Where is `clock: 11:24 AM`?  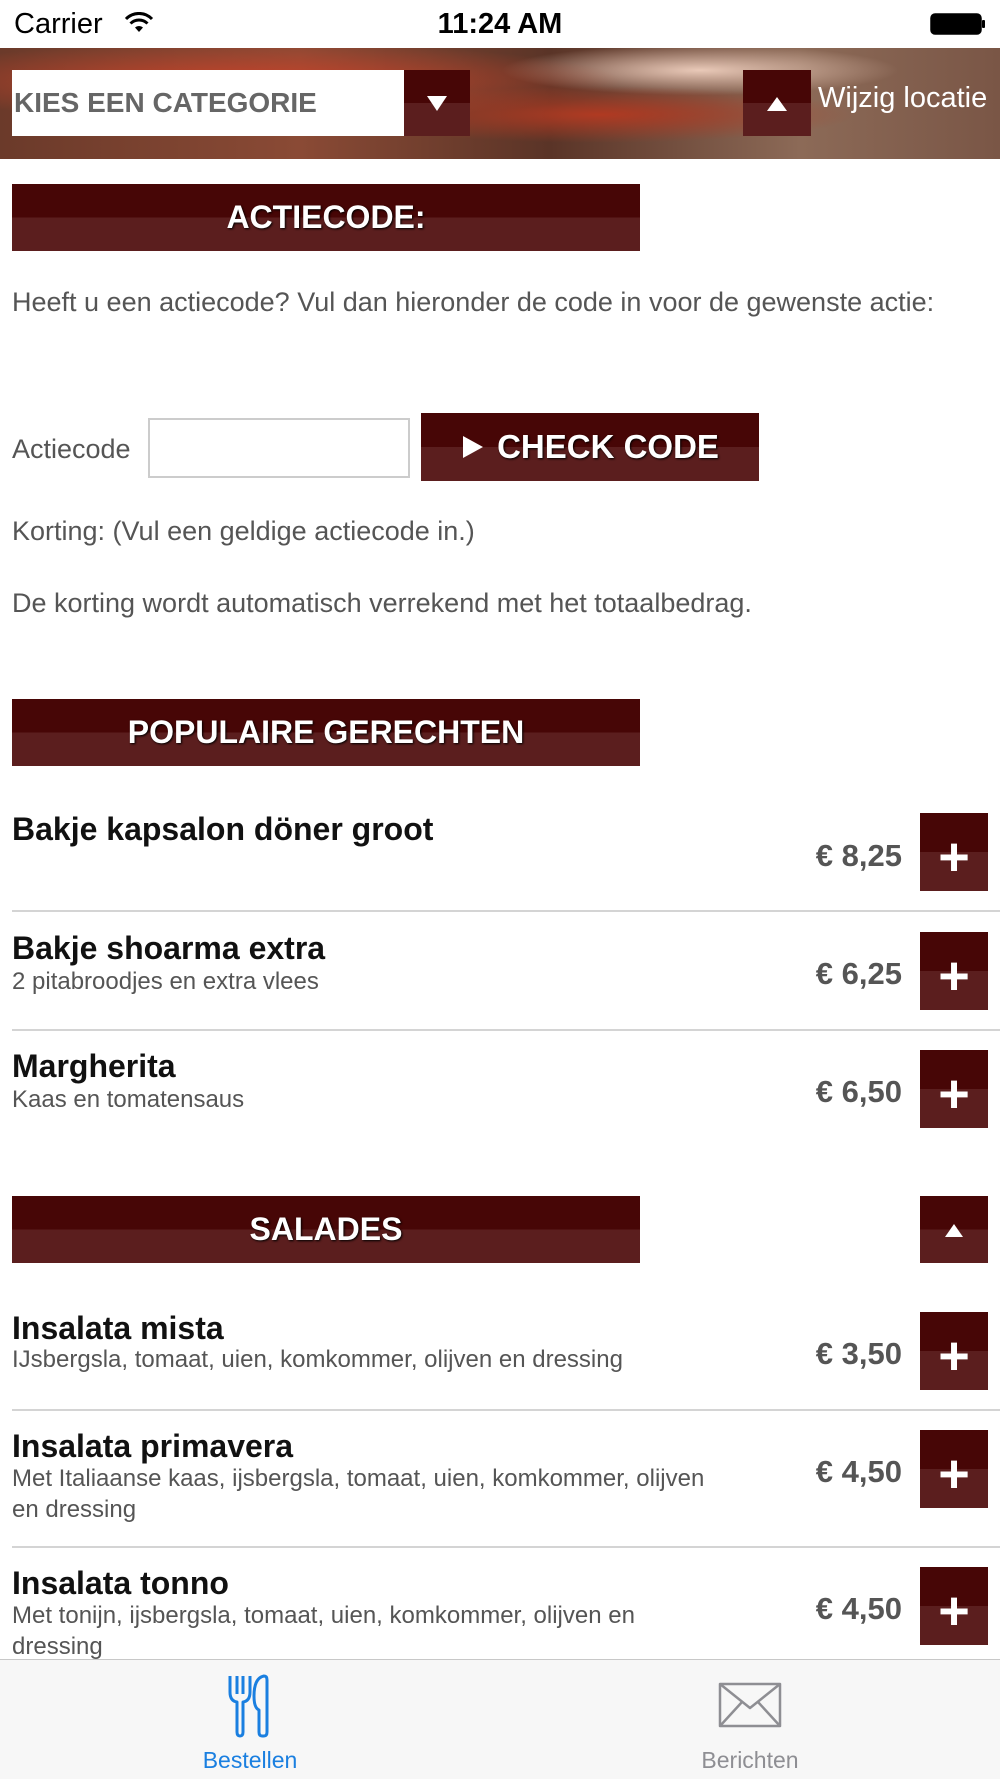 clock: 11:24 AM is located at coordinates (500, 24).